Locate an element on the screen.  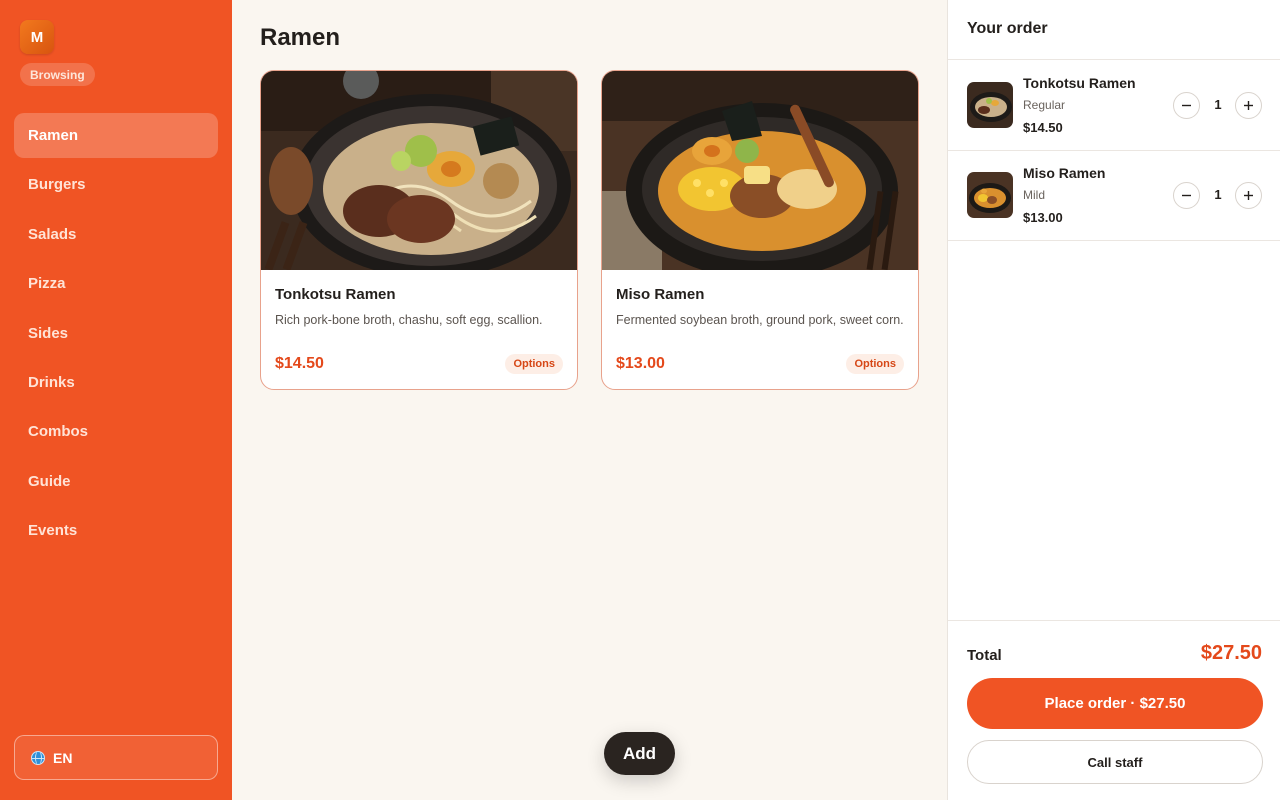
sidebar-item-burgers: Burgers is located at coordinates (116, 184).